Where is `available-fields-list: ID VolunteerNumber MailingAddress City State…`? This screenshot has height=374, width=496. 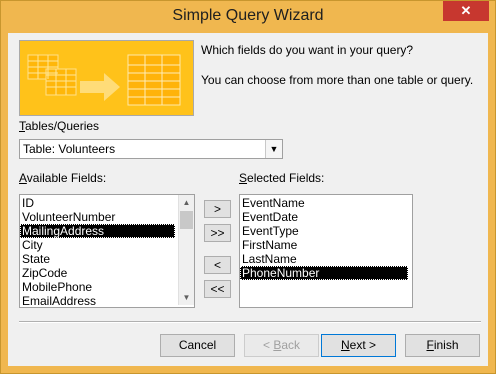 available-fields-list: ID VolunteerNumber MailingAddress City State… is located at coordinates (107, 251).